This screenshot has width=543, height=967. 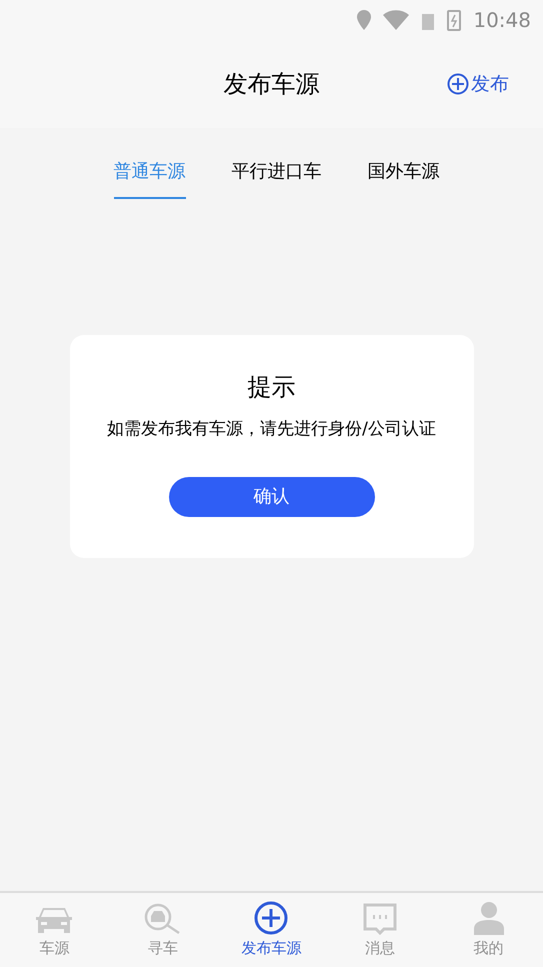 I want to click on dialog-title: 提示, so click(x=272, y=387).